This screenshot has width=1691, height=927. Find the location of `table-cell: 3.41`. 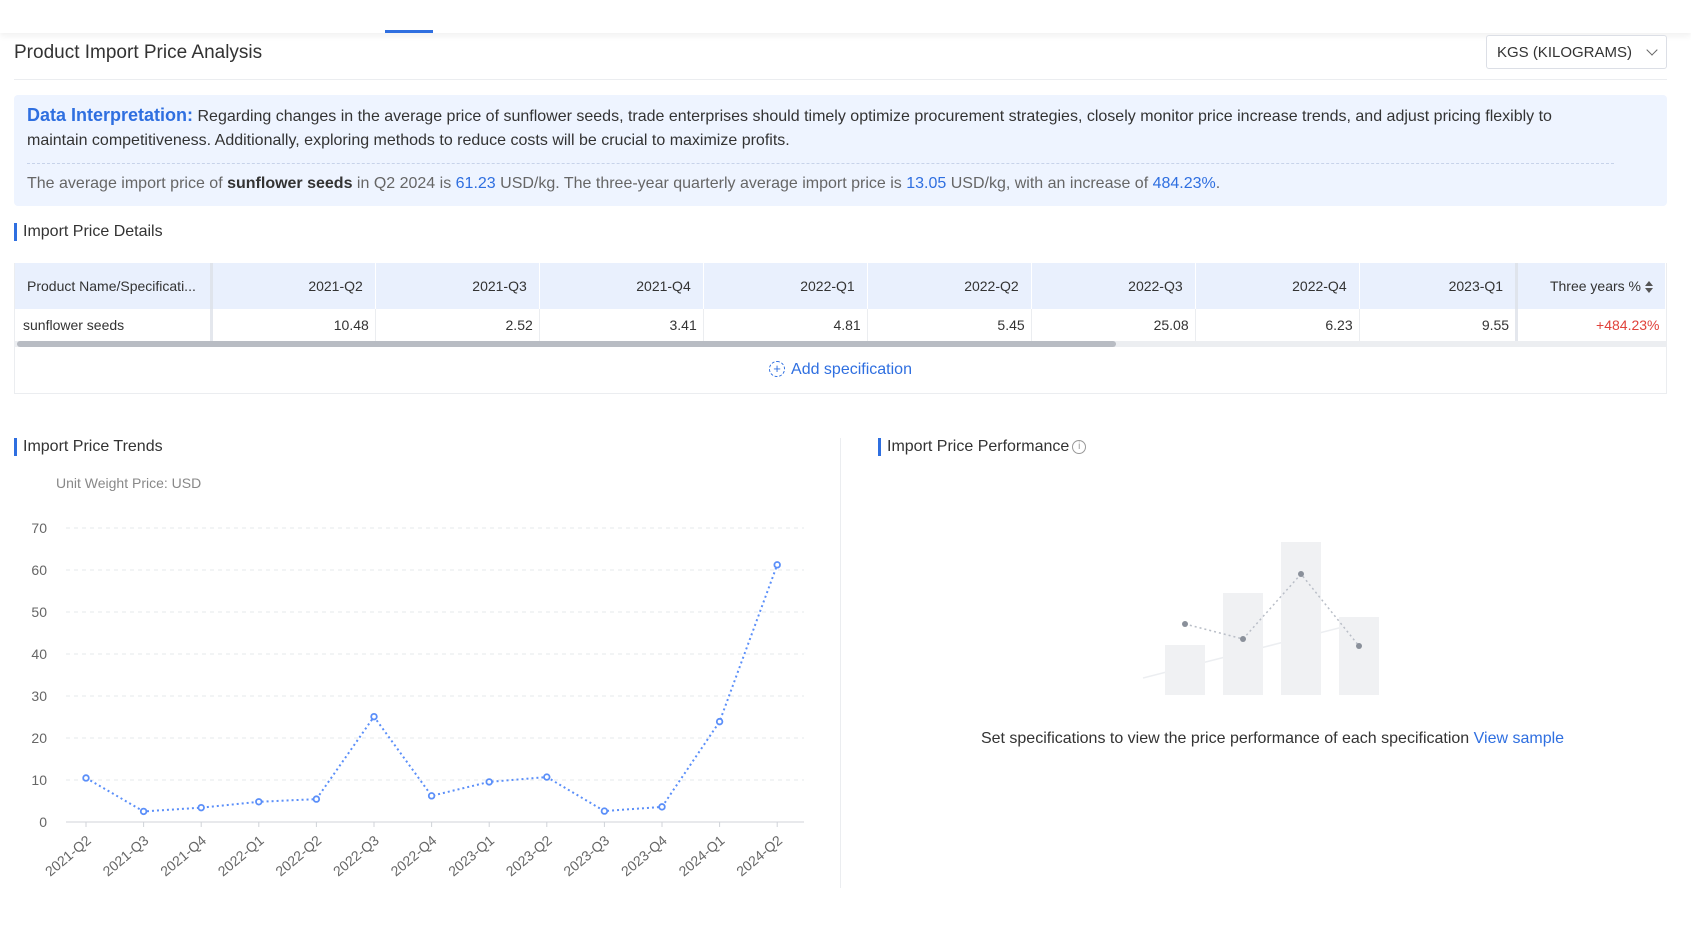

table-cell: 3.41 is located at coordinates (621, 325).